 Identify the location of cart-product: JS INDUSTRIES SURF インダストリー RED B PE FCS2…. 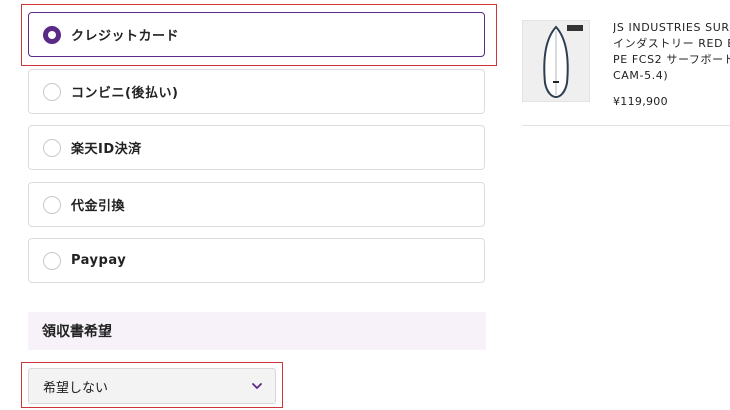
(626, 75).